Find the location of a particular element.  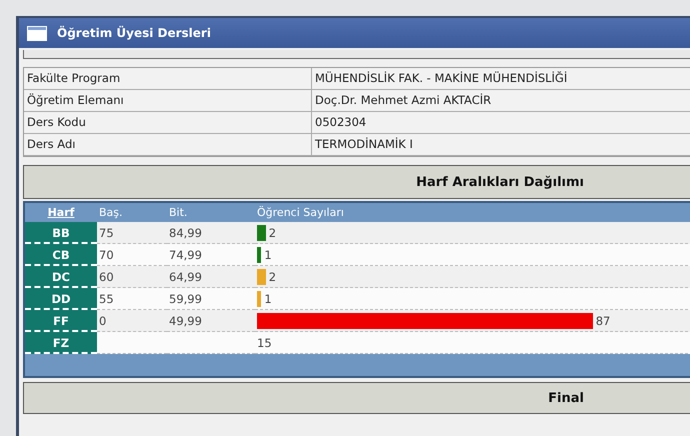

window-icon is located at coordinates (37, 33).